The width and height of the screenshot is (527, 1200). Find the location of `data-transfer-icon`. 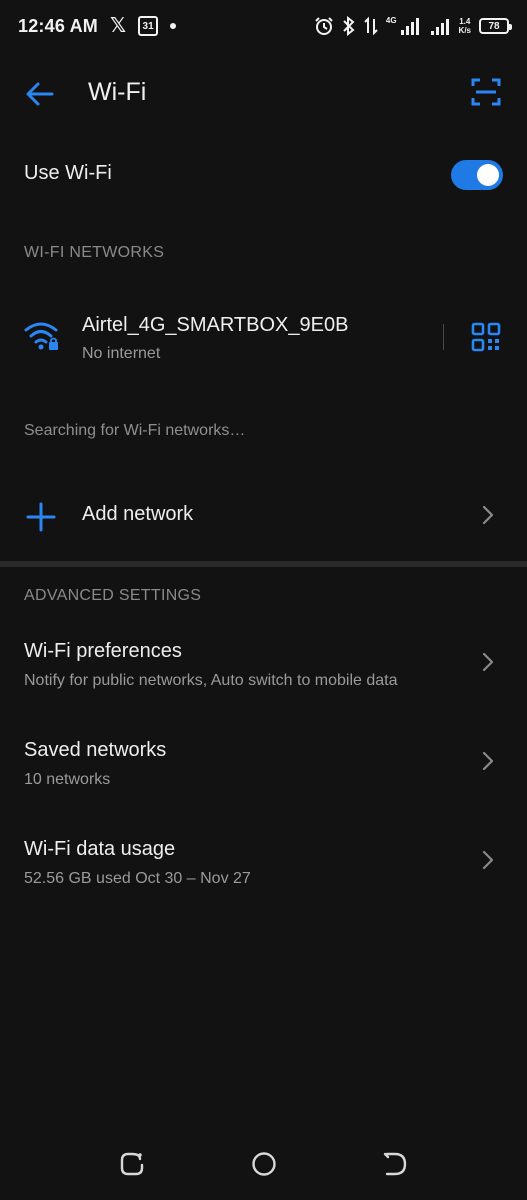

data-transfer-icon is located at coordinates (371, 26).